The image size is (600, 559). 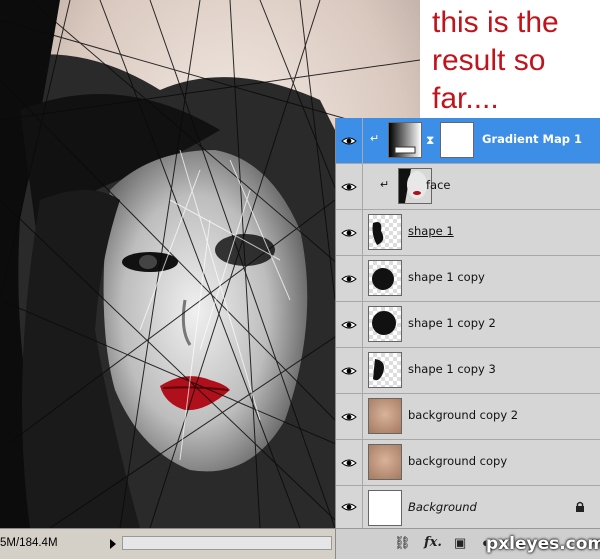 I want to click on horizontal-scrollbar, so click(x=227, y=543).